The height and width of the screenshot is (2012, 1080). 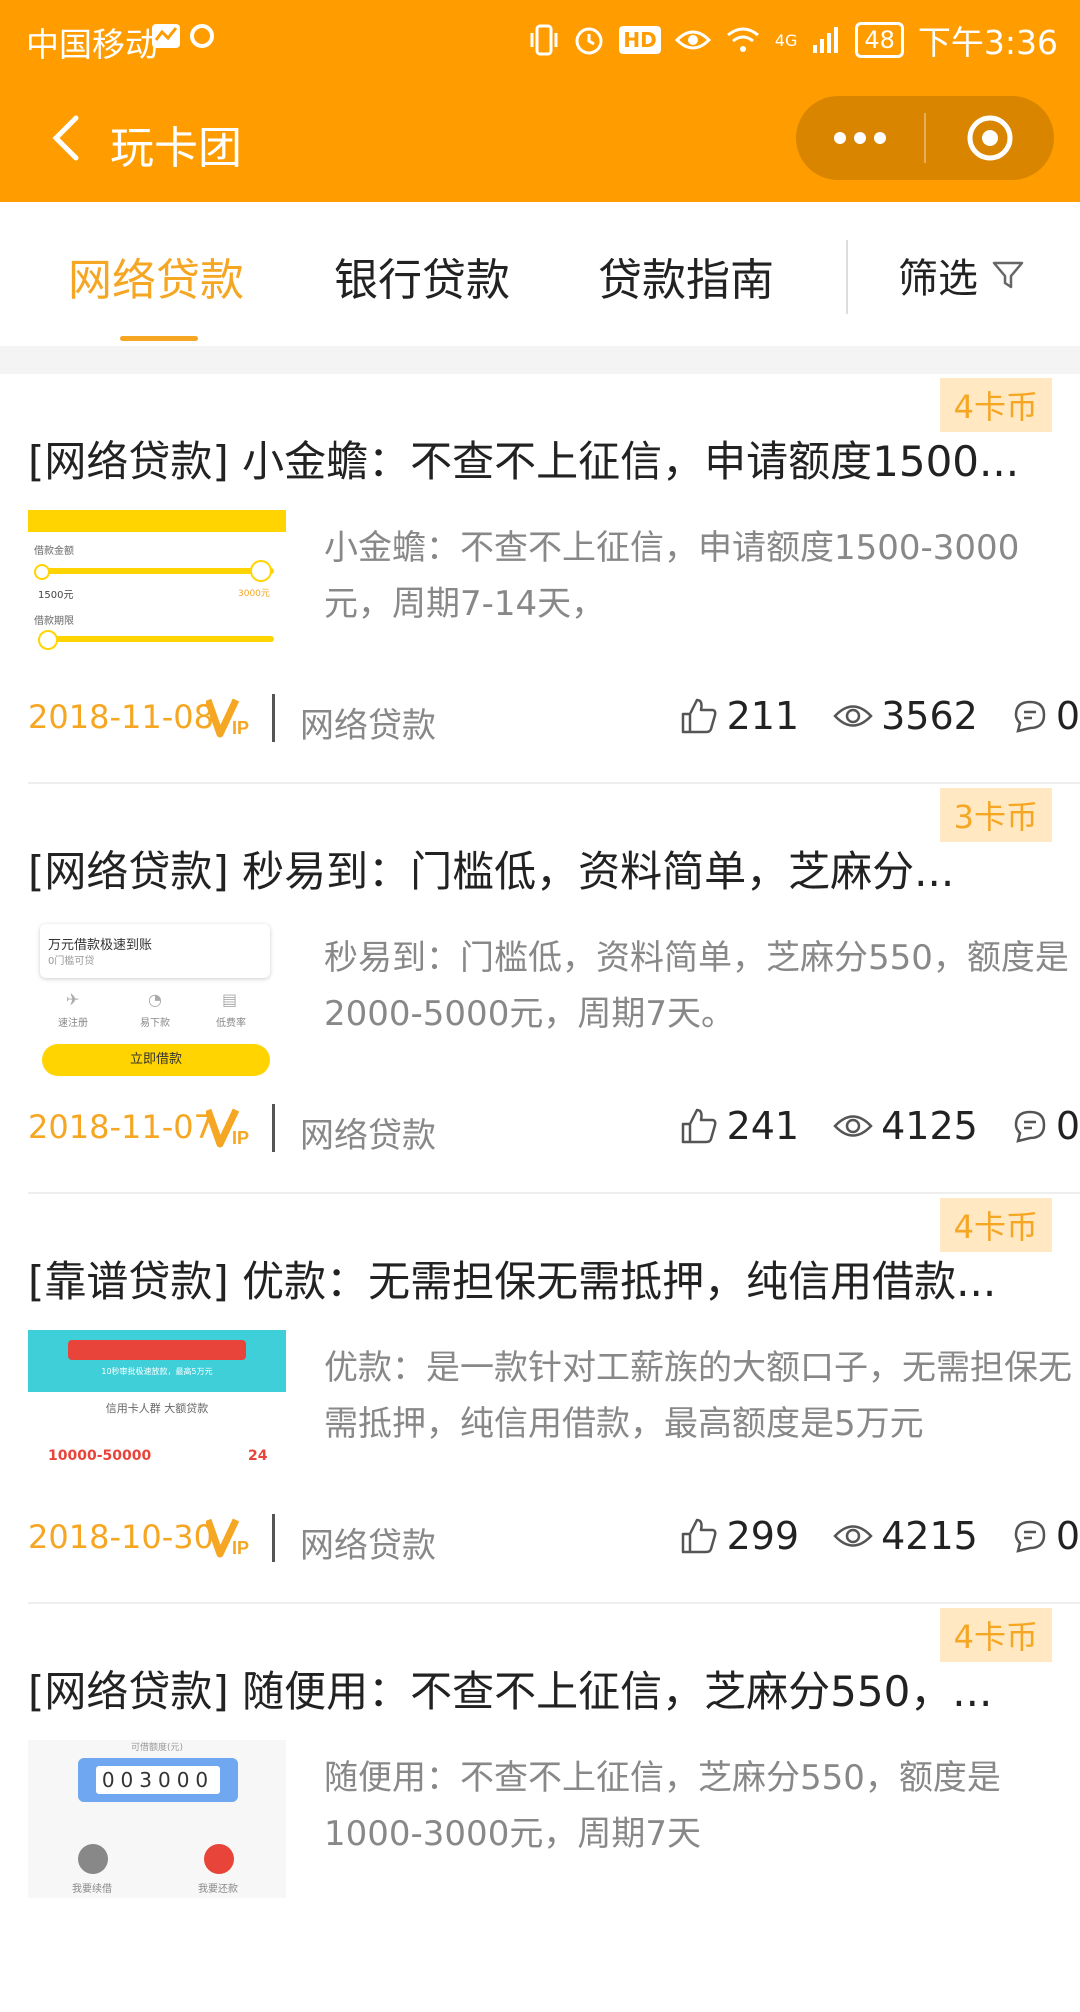 I want to click on likes: 211, so click(x=739, y=716).